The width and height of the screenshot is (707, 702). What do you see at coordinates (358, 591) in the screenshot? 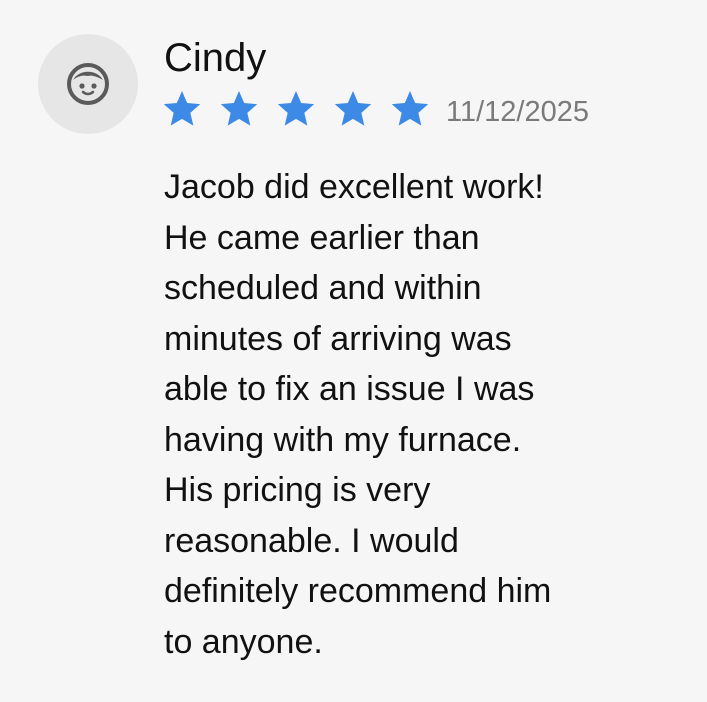
I see `review-text-line: definitely recommend him` at bounding box center [358, 591].